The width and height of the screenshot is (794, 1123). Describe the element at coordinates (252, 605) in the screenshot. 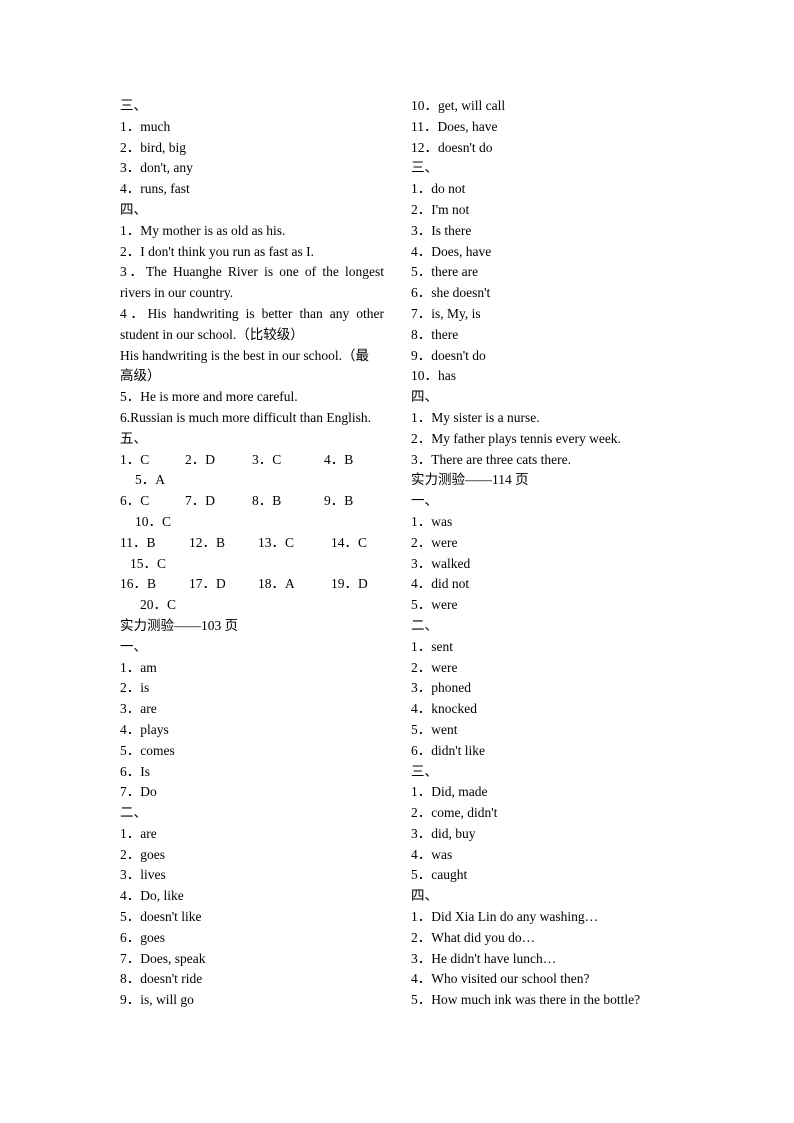

I see `answer-row: 20．C` at that location.